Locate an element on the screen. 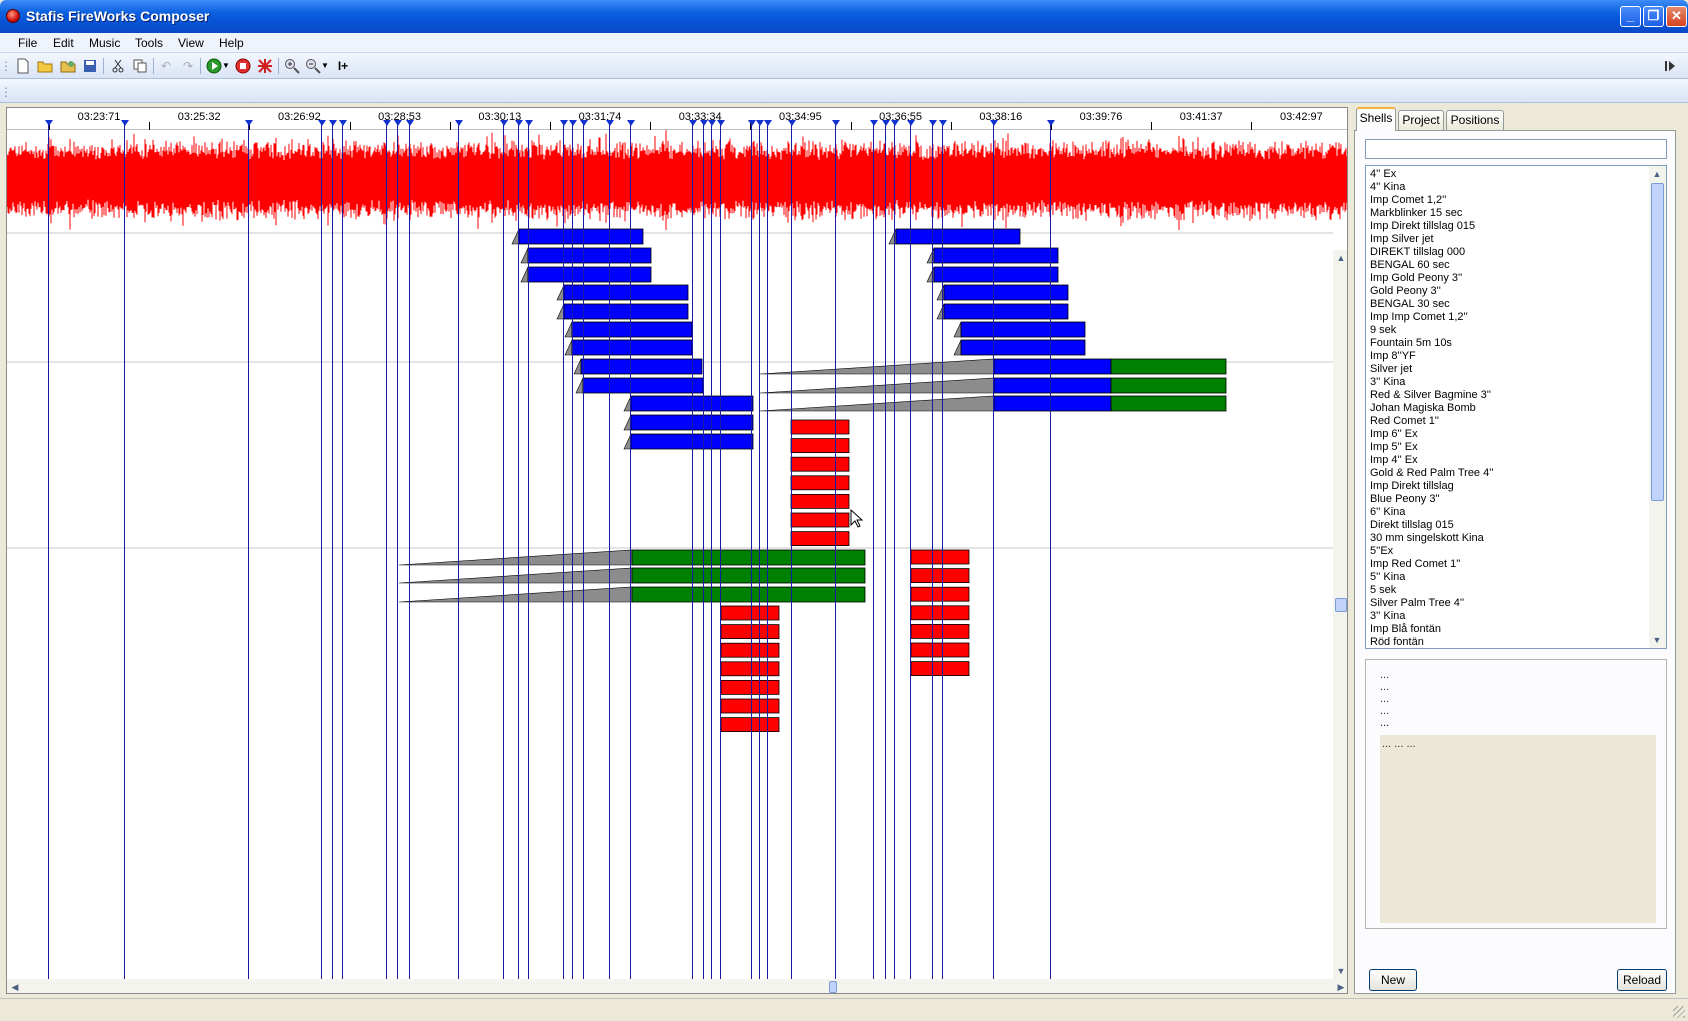 The width and height of the screenshot is (1688, 1021). shell-list-item: 5''Ex is located at coordinates (1381, 551).